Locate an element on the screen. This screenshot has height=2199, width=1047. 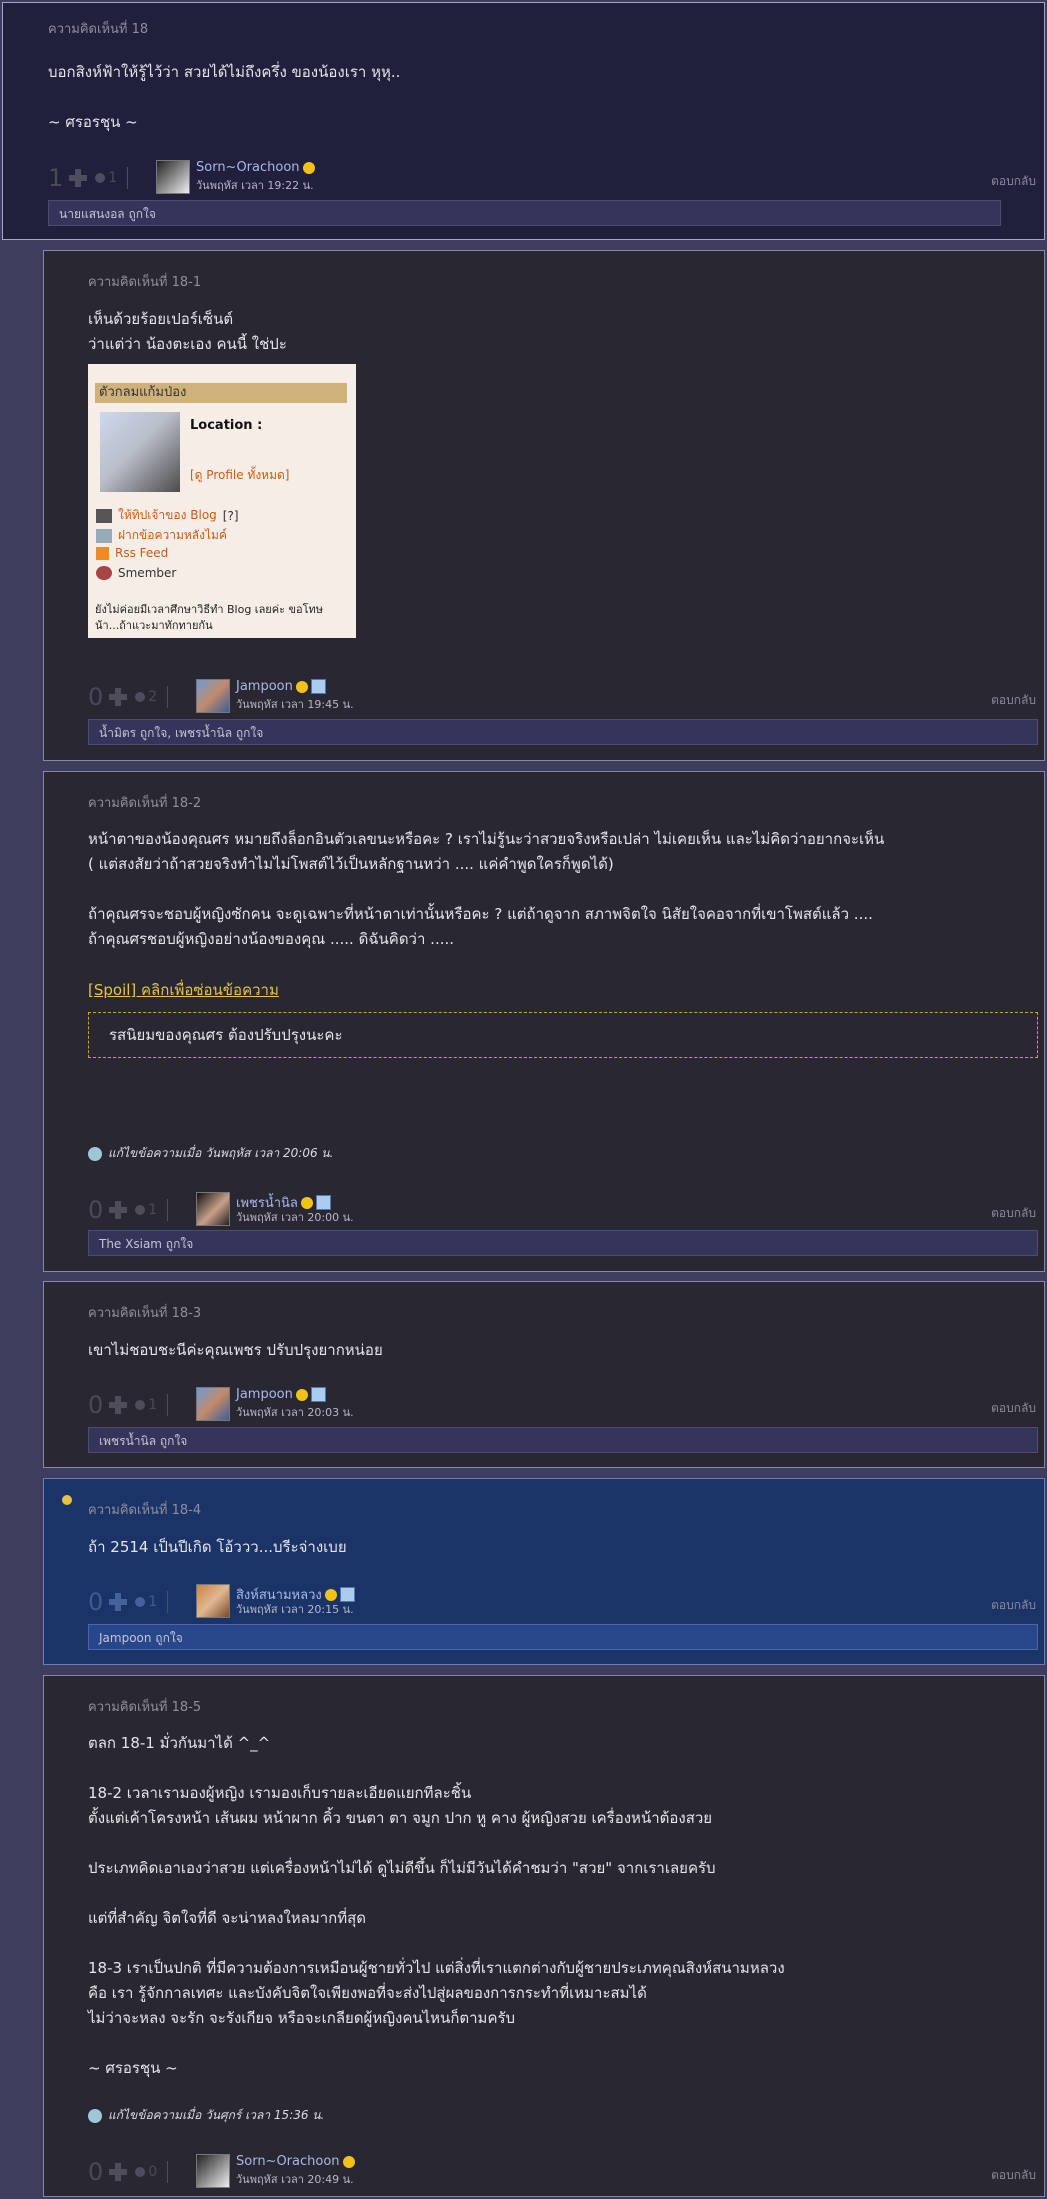
vote-count: 02 is located at coordinates (128, 697).